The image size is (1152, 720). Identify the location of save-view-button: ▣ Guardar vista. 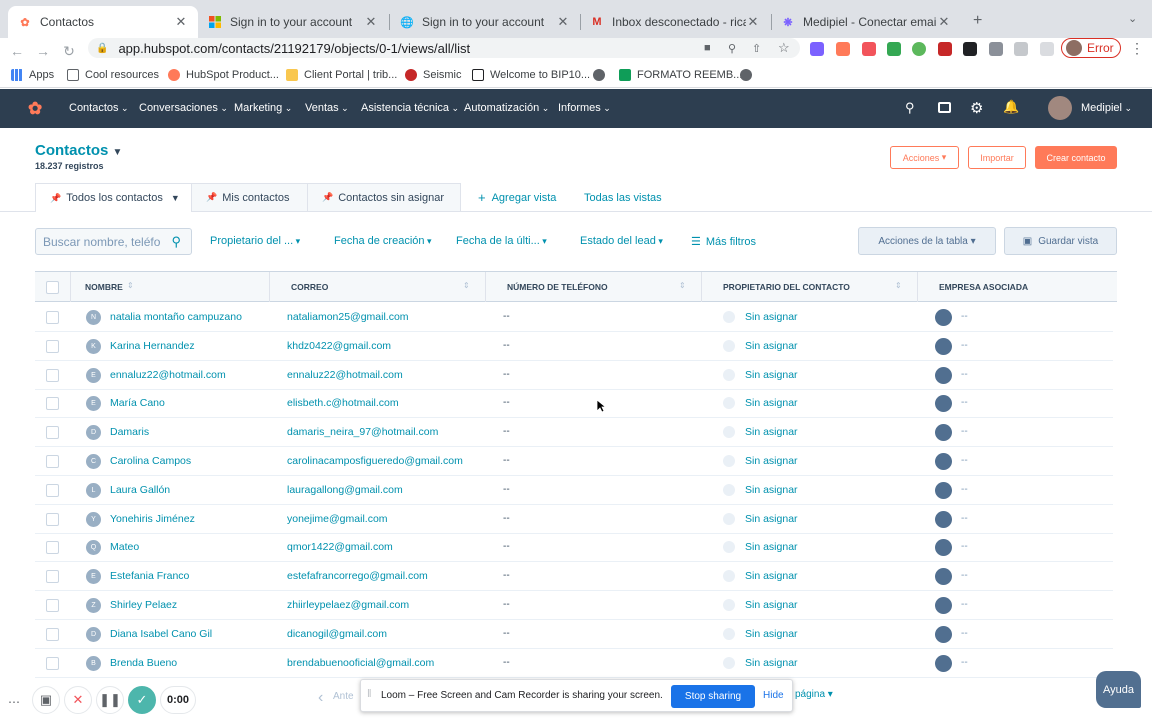
(1060, 241).